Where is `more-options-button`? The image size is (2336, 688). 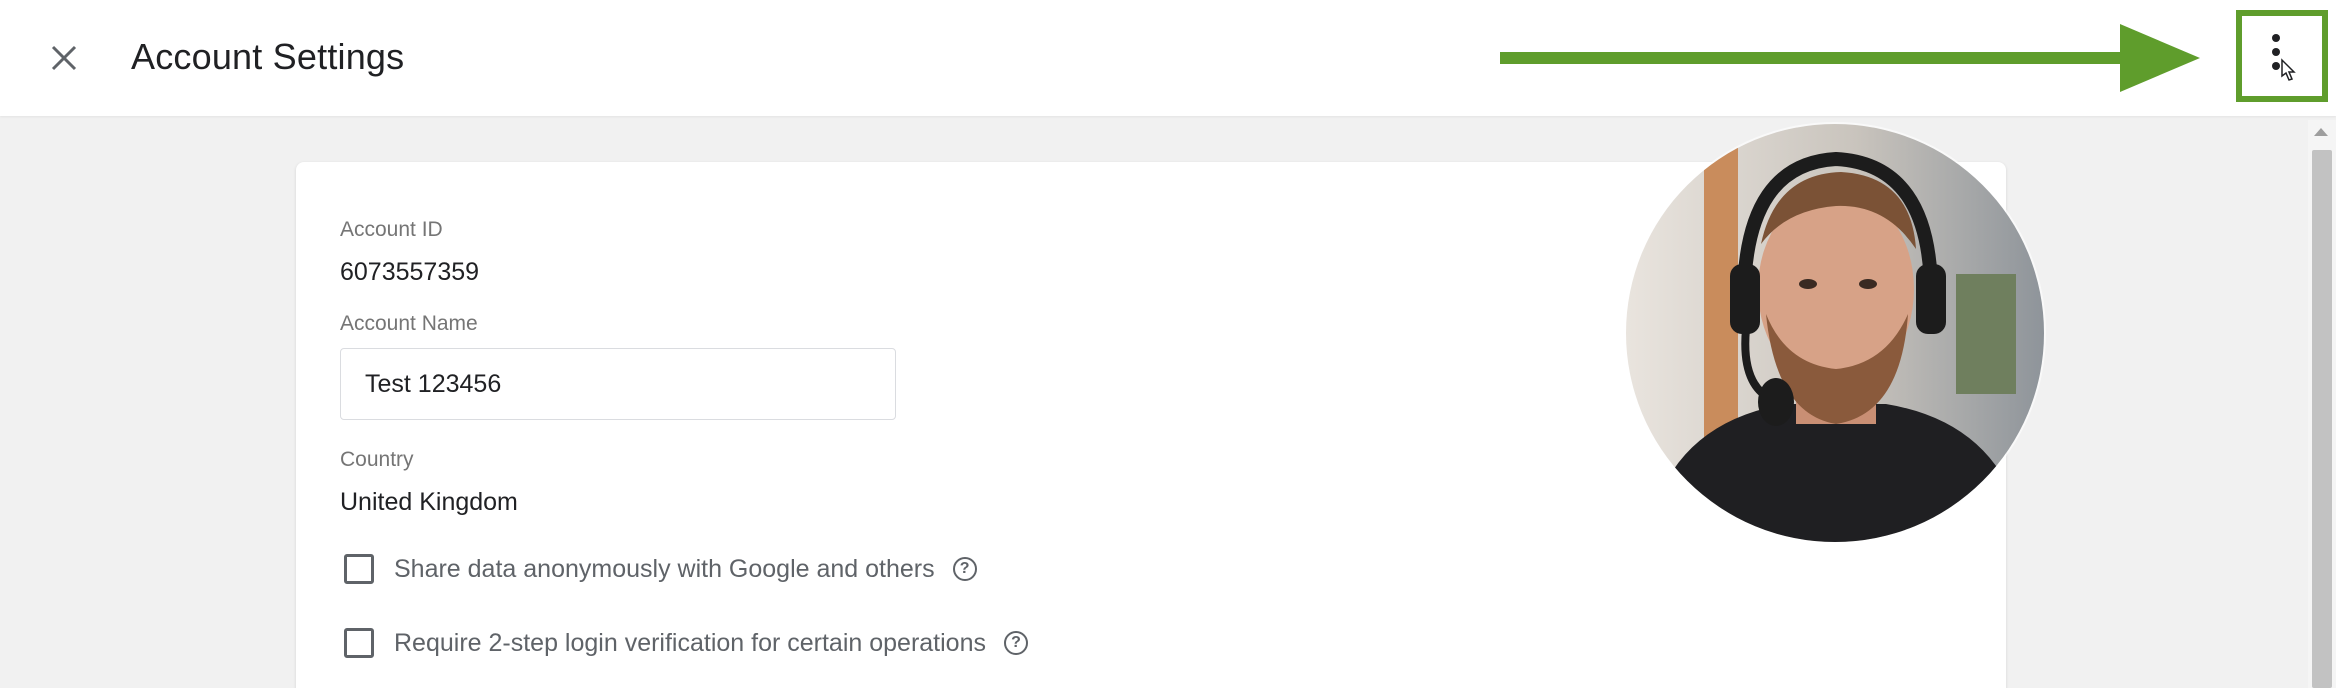 more-options-button is located at coordinates (2282, 56).